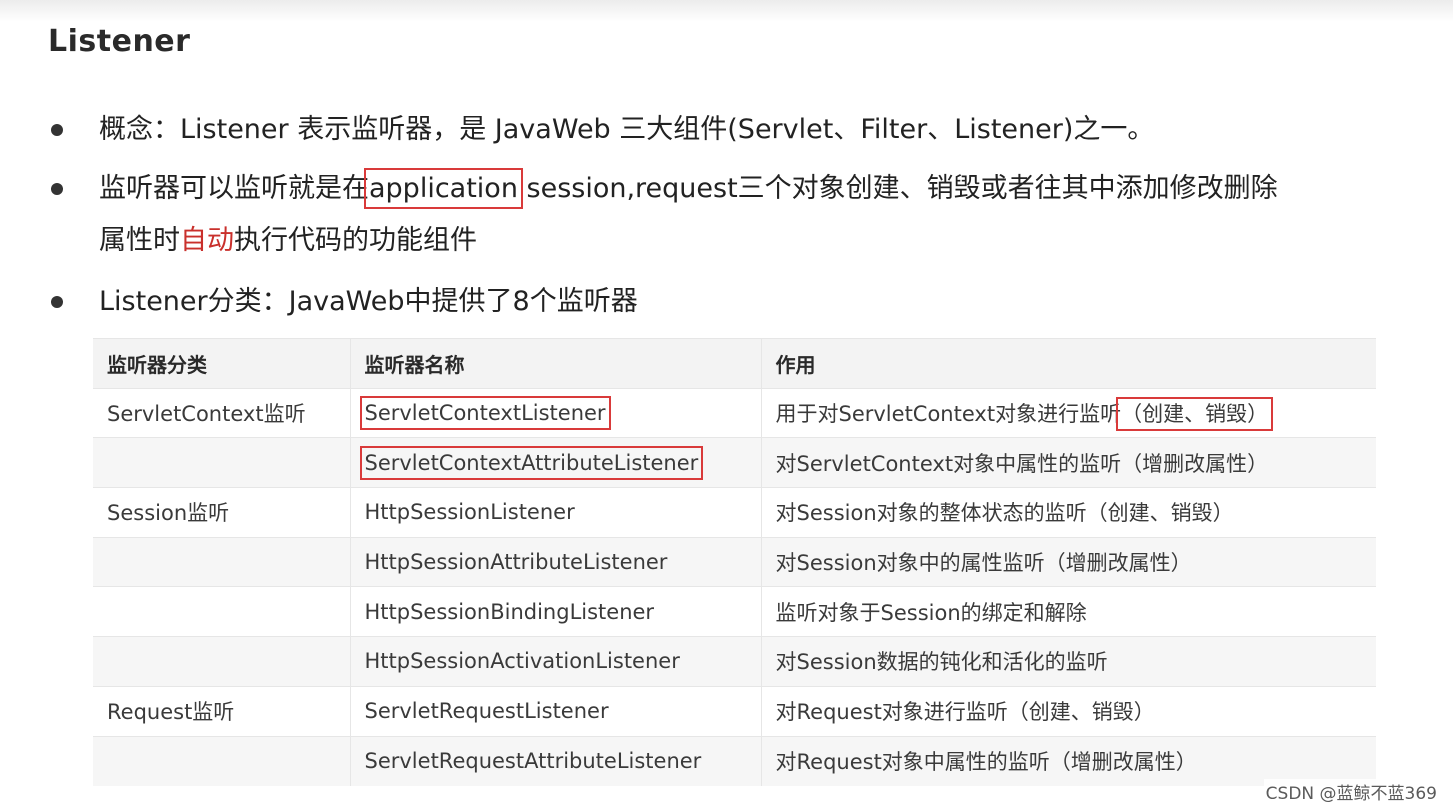 This screenshot has height=810, width=1453. What do you see at coordinates (221, 412) in the screenshot?
I see `cell-category: ServletContext监听` at bounding box center [221, 412].